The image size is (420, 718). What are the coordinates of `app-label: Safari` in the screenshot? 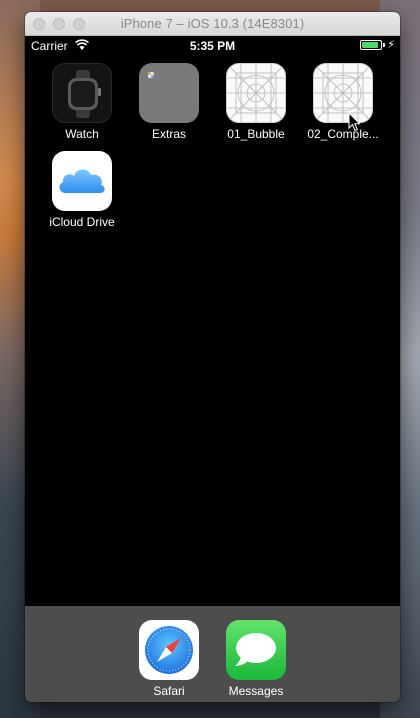 It's located at (169, 691).